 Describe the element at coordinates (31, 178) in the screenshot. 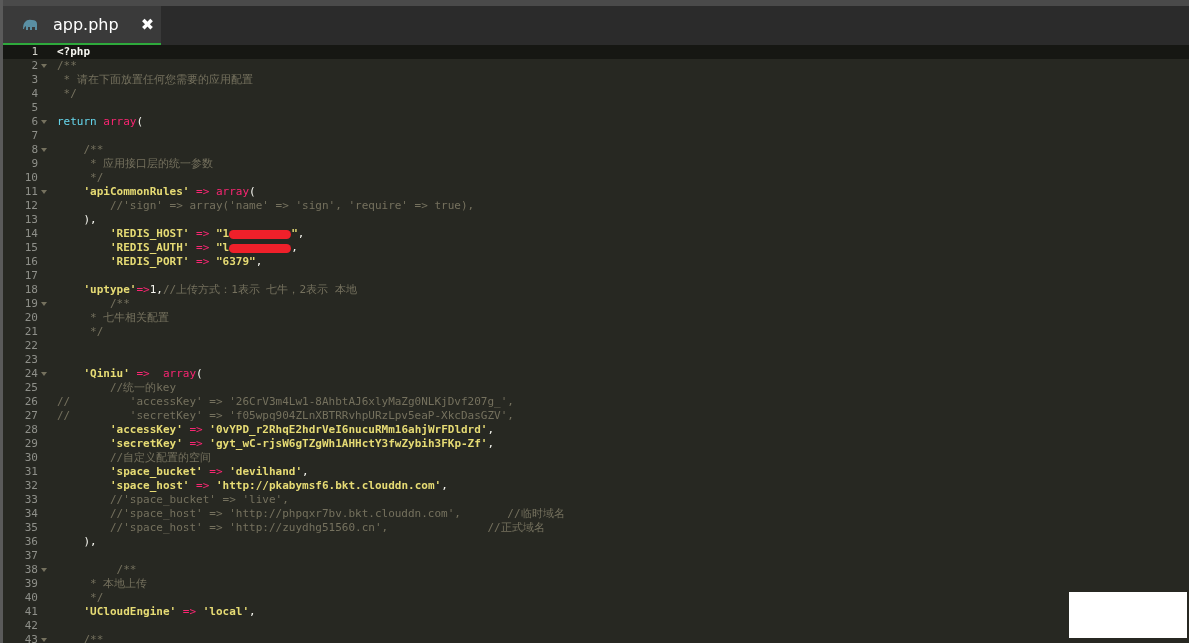

I see `line-number: 10` at that location.